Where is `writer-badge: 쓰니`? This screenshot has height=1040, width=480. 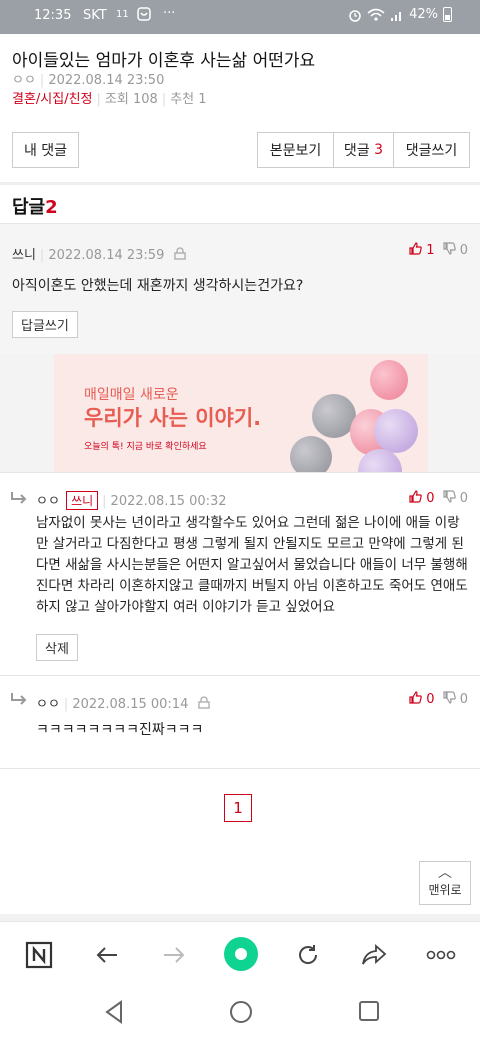 writer-badge: 쓰니 is located at coordinates (82, 500).